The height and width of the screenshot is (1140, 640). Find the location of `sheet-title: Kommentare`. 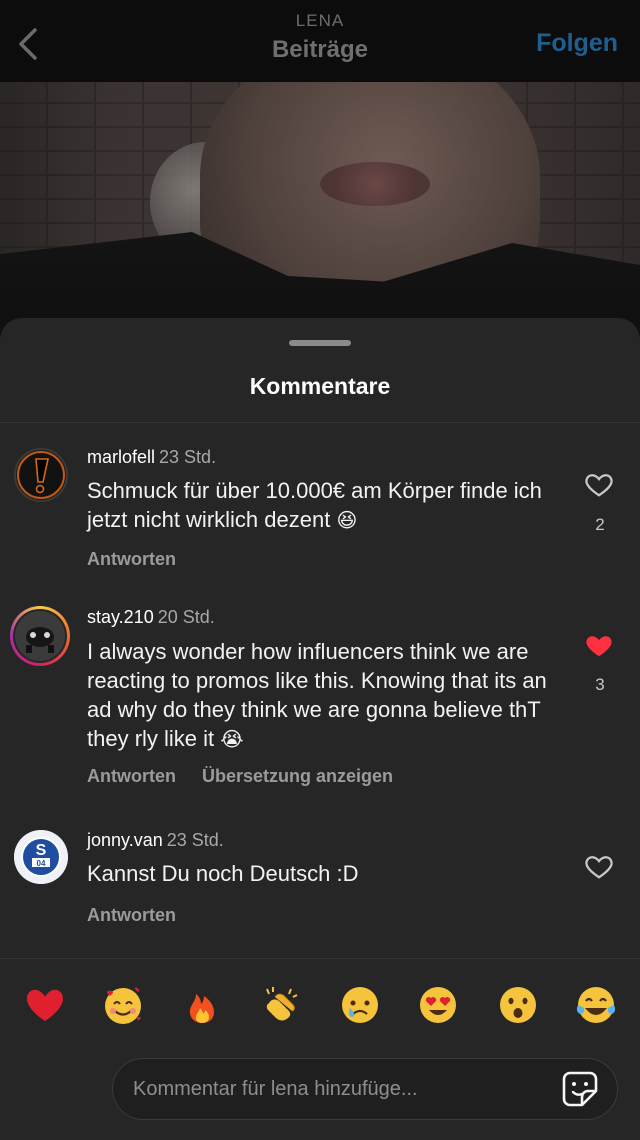

sheet-title: Kommentare is located at coordinates (320, 386).